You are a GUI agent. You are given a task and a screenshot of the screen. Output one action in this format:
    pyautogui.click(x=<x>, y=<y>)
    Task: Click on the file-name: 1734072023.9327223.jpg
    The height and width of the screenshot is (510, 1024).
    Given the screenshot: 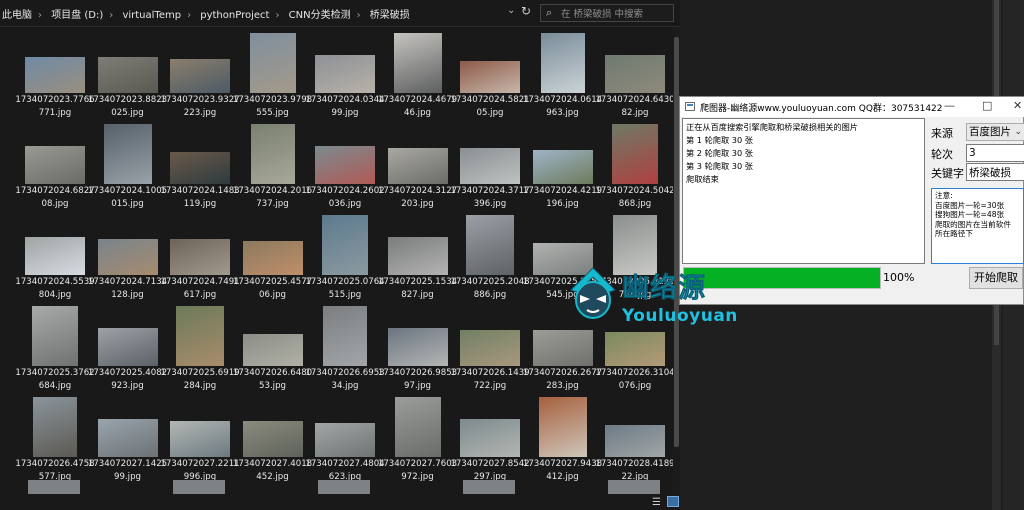 What is the action you would take?
    pyautogui.click(x=200, y=106)
    